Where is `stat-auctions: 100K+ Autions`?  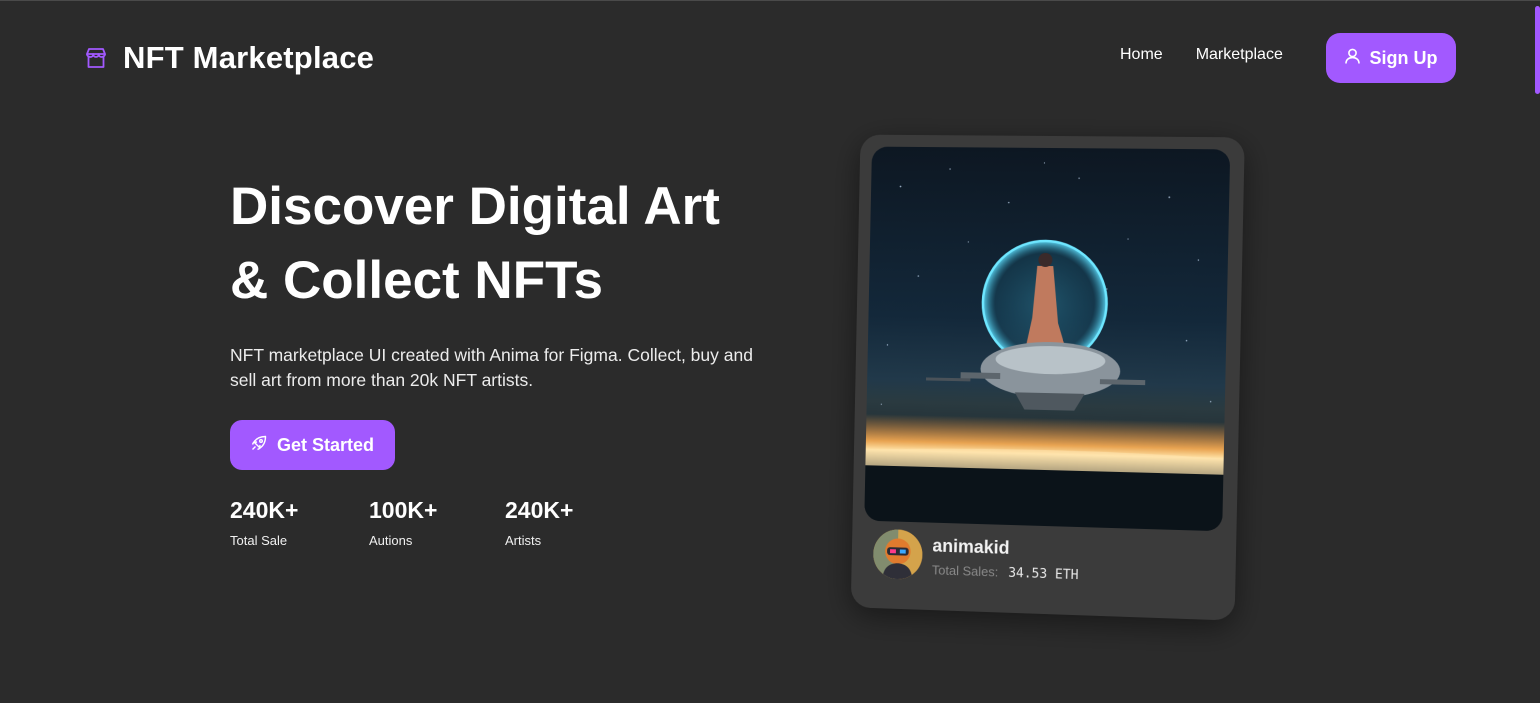 stat-auctions: 100K+ Autions is located at coordinates (403, 522).